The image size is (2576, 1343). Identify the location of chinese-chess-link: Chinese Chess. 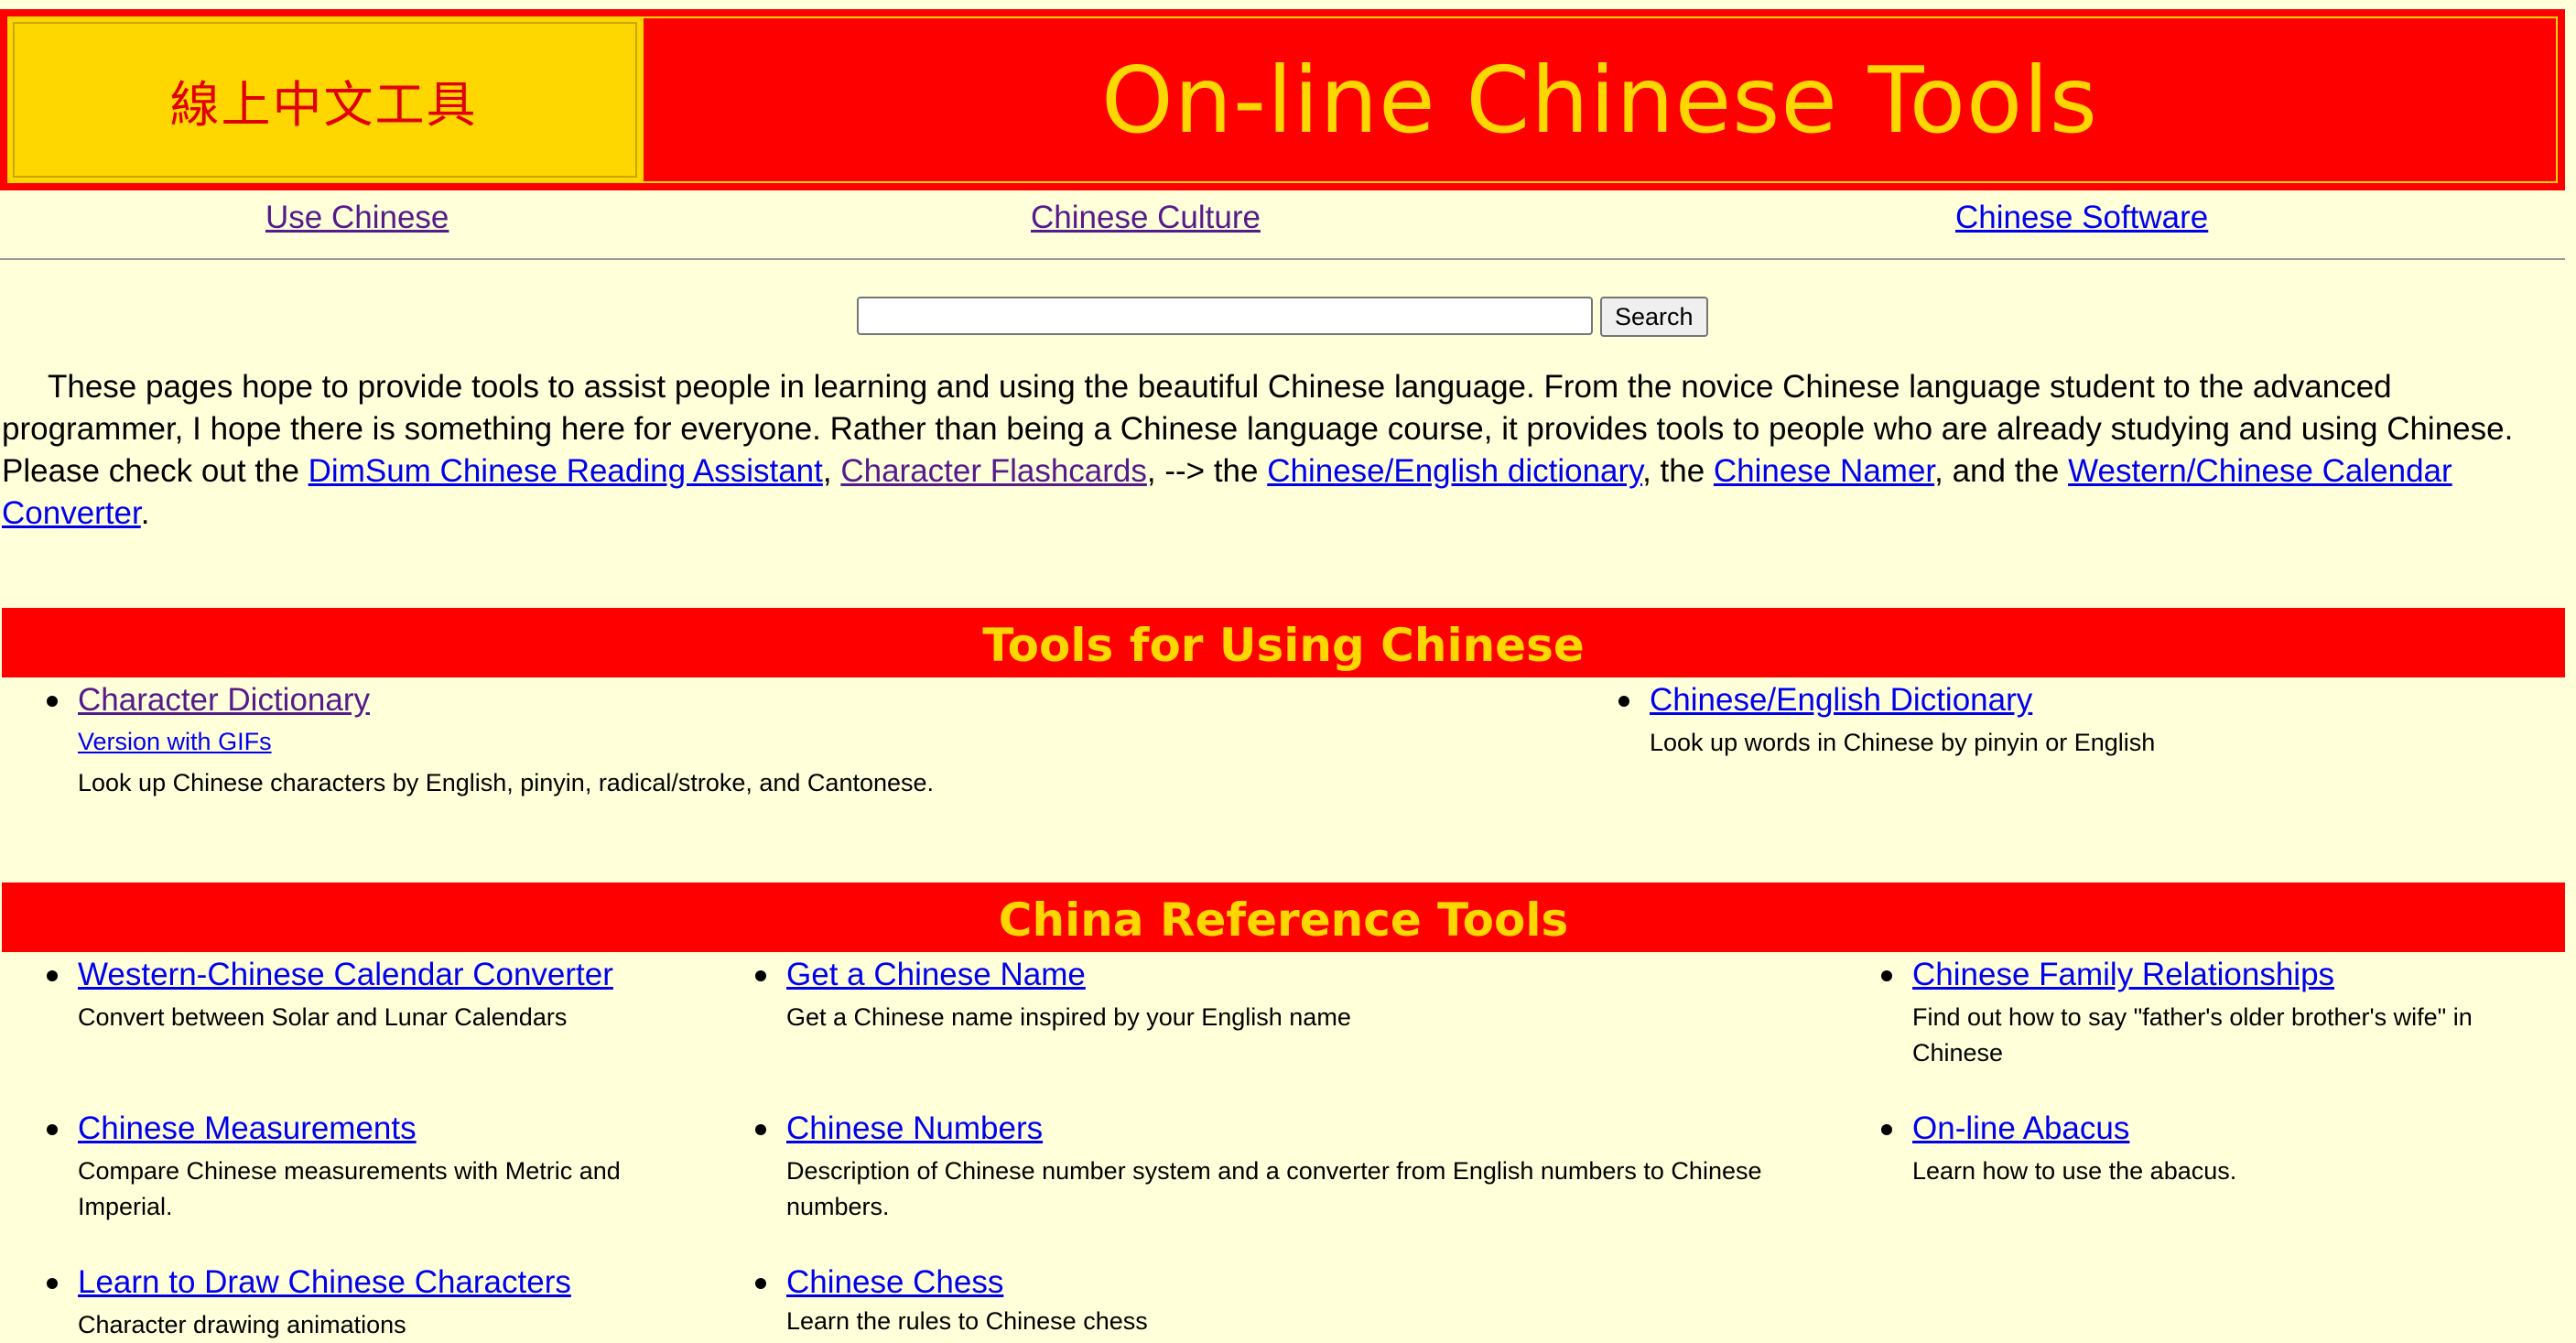
(1289, 1283).